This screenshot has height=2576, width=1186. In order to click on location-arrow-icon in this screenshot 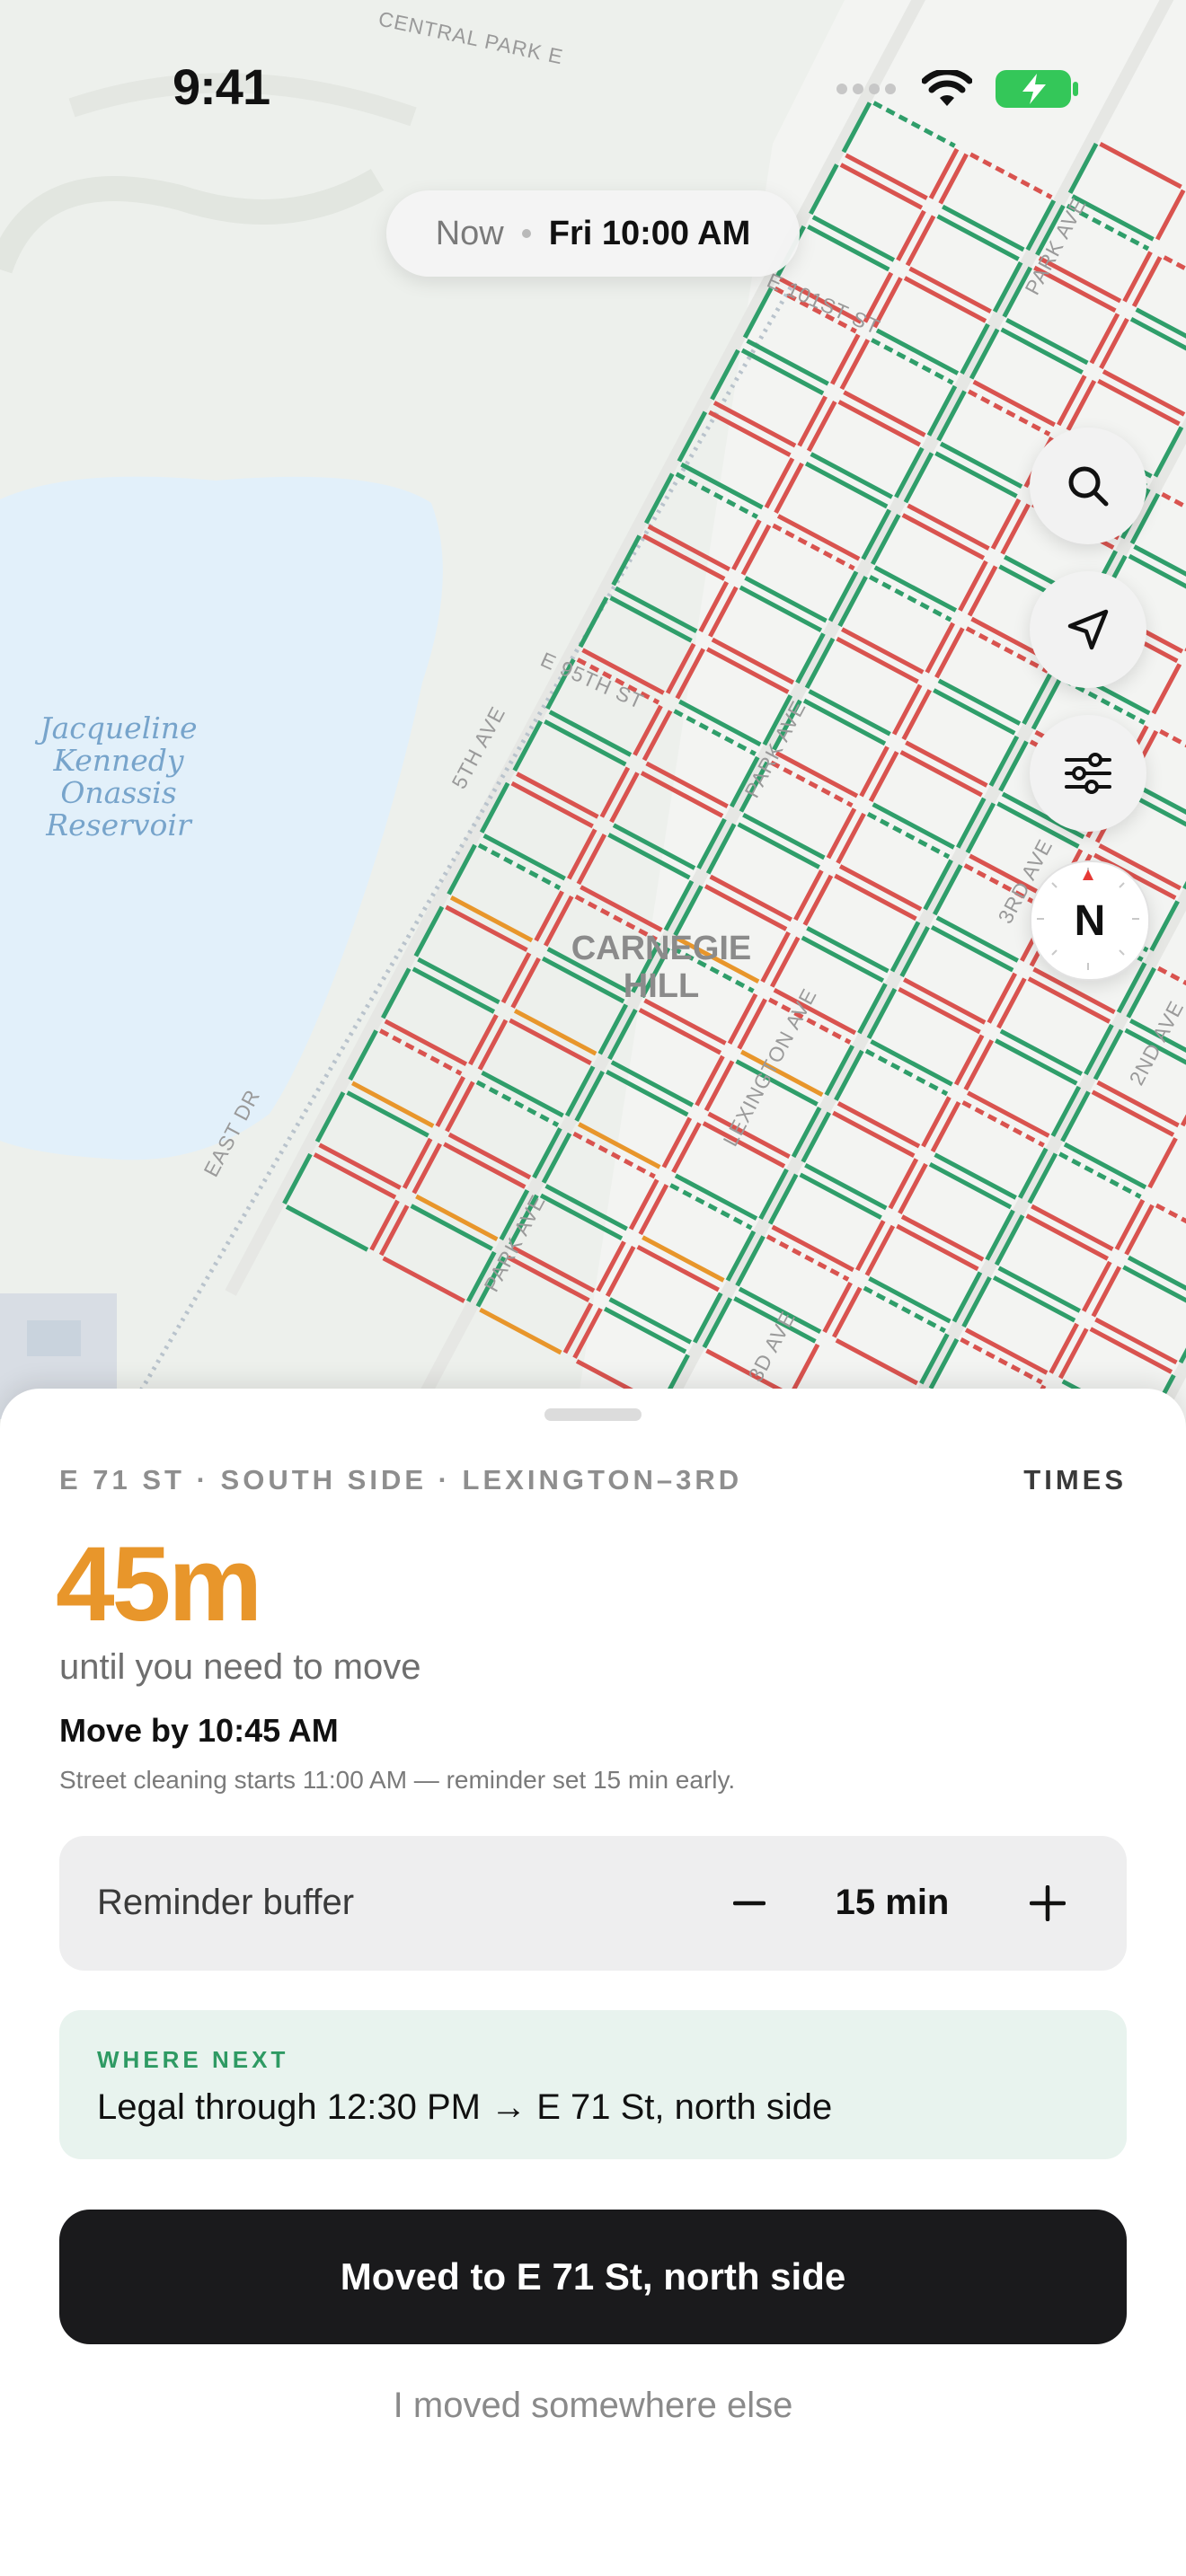, I will do `click(1088, 629)`.